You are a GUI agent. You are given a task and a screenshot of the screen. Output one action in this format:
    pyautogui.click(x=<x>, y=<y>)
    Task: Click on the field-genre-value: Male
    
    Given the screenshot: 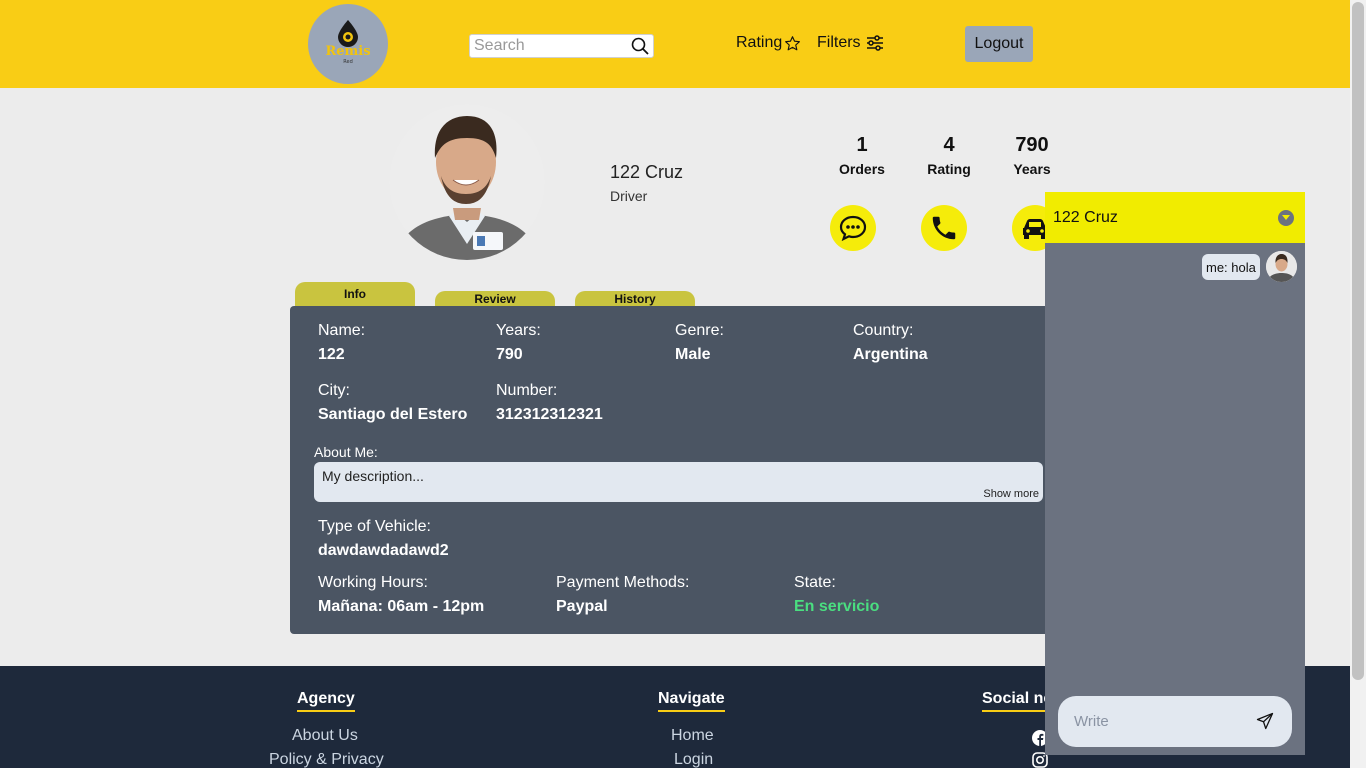 What is the action you would take?
    pyautogui.click(x=693, y=354)
    